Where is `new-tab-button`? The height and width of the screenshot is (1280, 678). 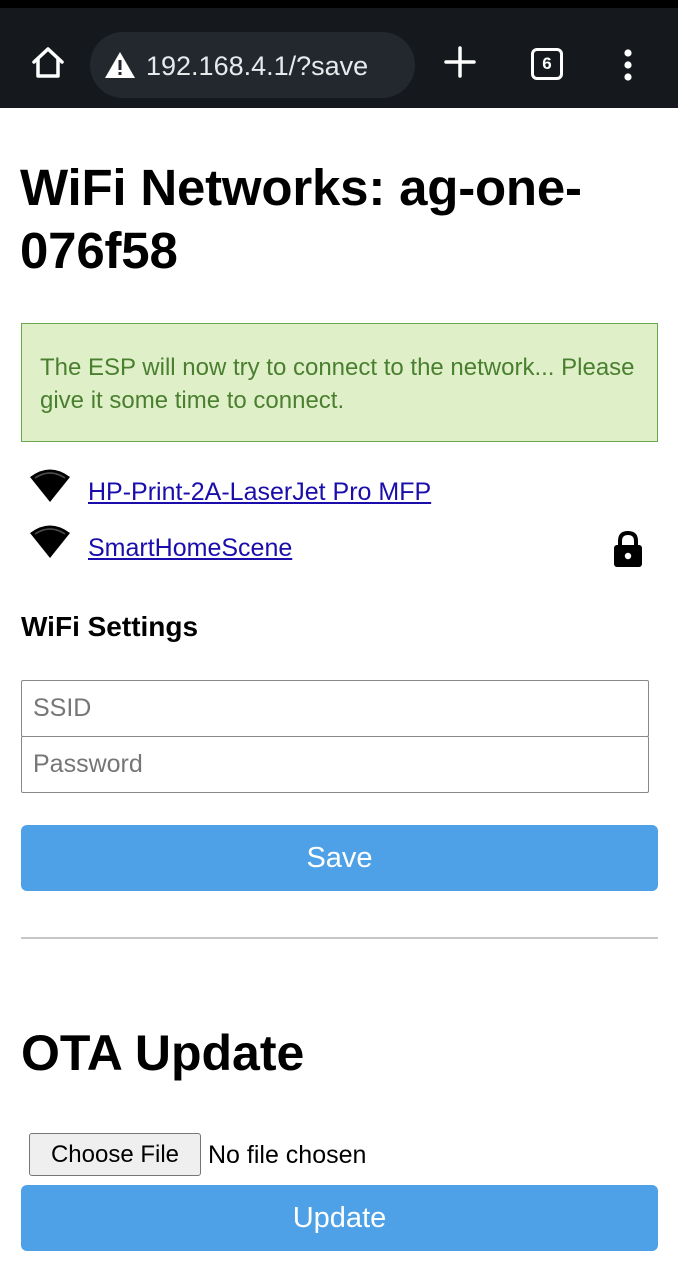
new-tab-button is located at coordinates (460, 62).